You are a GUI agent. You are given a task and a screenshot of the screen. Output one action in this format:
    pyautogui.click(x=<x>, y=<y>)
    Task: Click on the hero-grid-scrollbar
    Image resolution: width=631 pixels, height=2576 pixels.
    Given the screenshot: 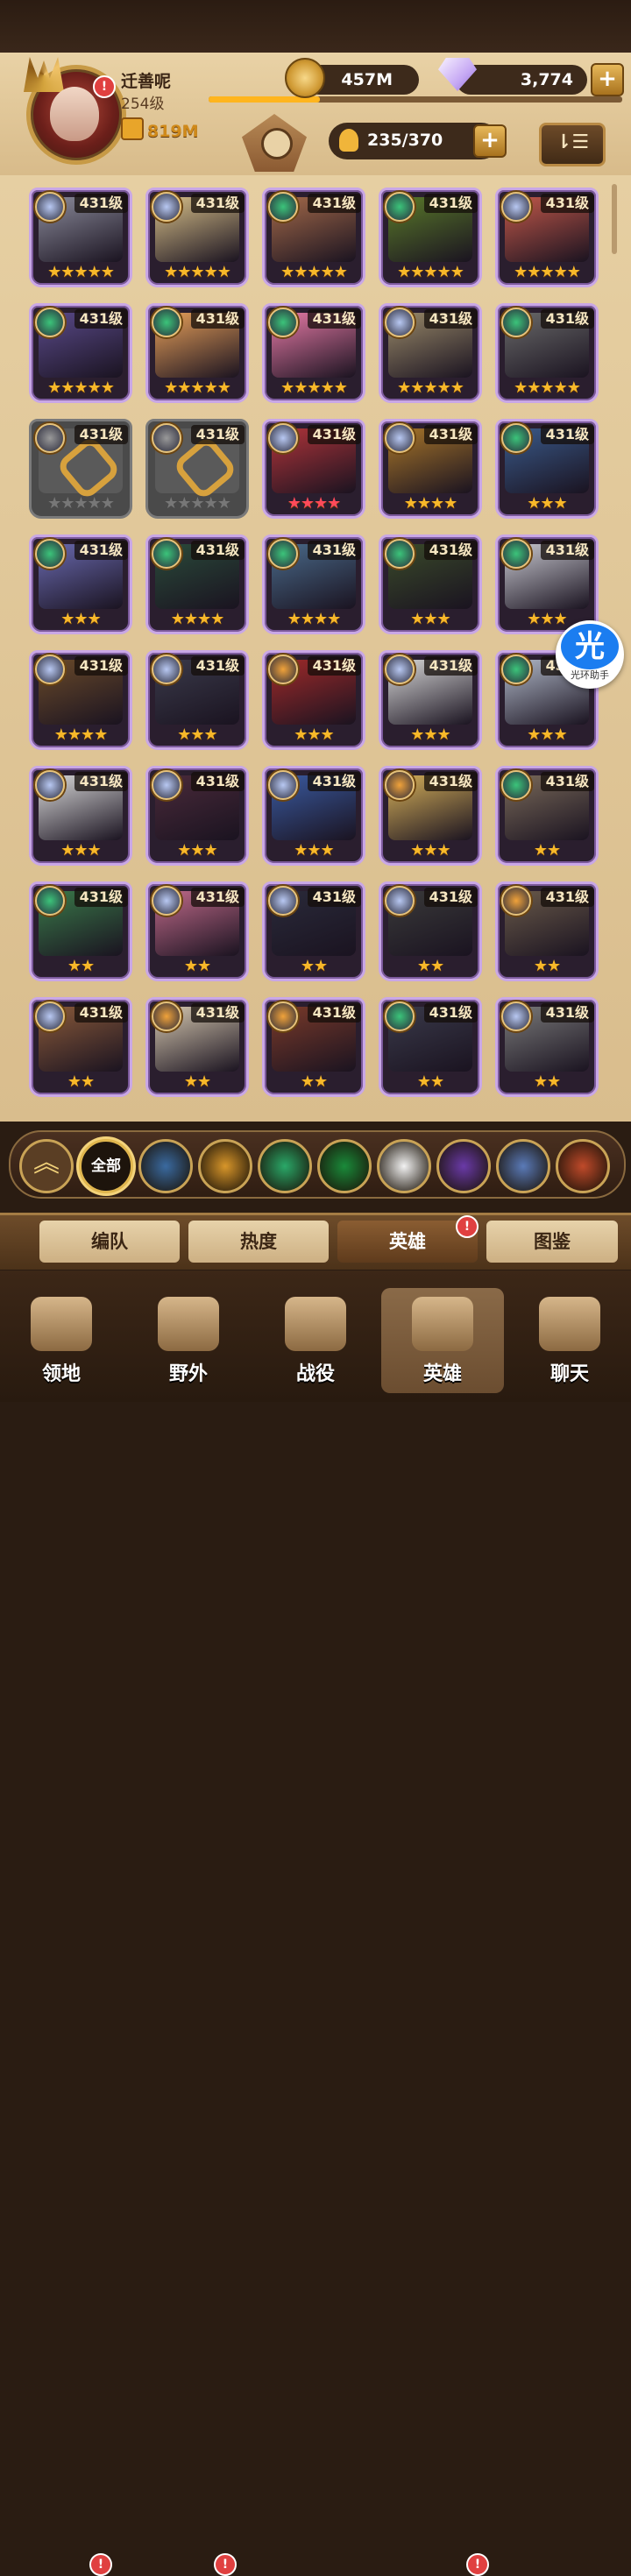 What is the action you would take?
    pyautogui.click(x=614, y=219)
    